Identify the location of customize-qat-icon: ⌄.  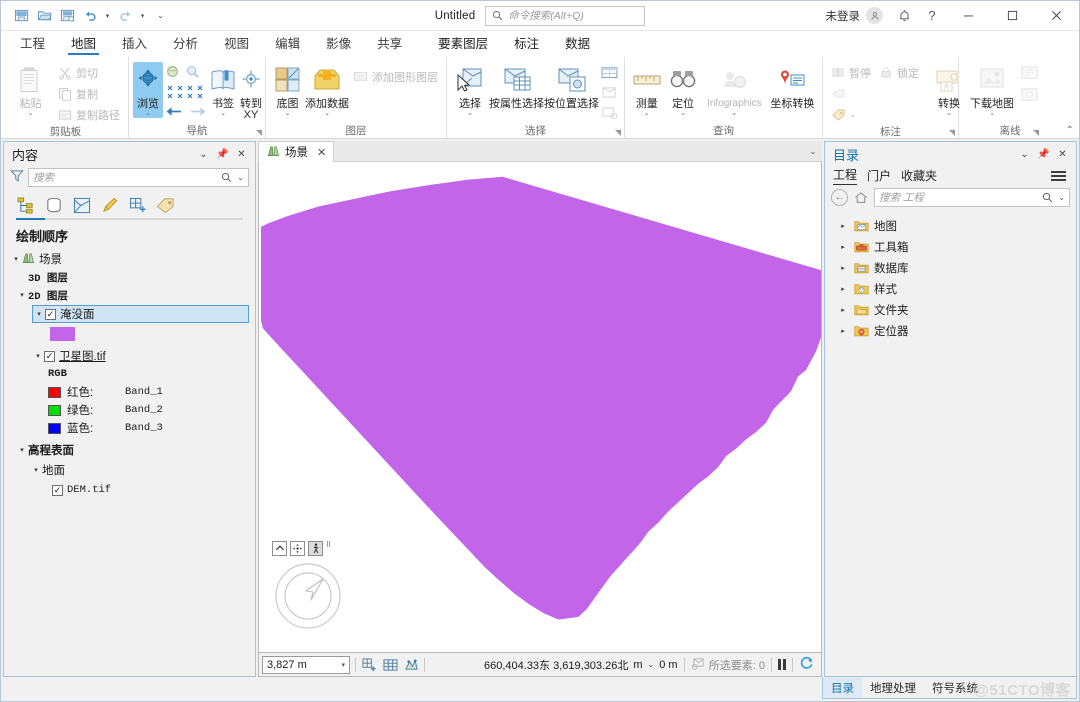
(160, 15).